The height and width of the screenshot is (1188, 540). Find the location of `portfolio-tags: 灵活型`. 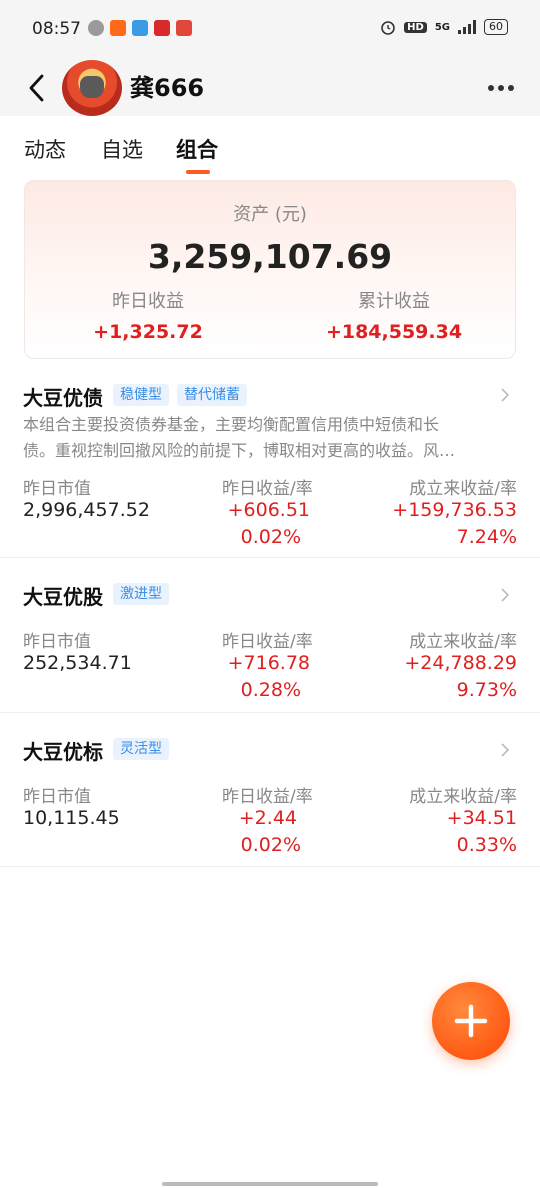

portfolio-tags: 灵活型 is located at coordinates (141, 749).